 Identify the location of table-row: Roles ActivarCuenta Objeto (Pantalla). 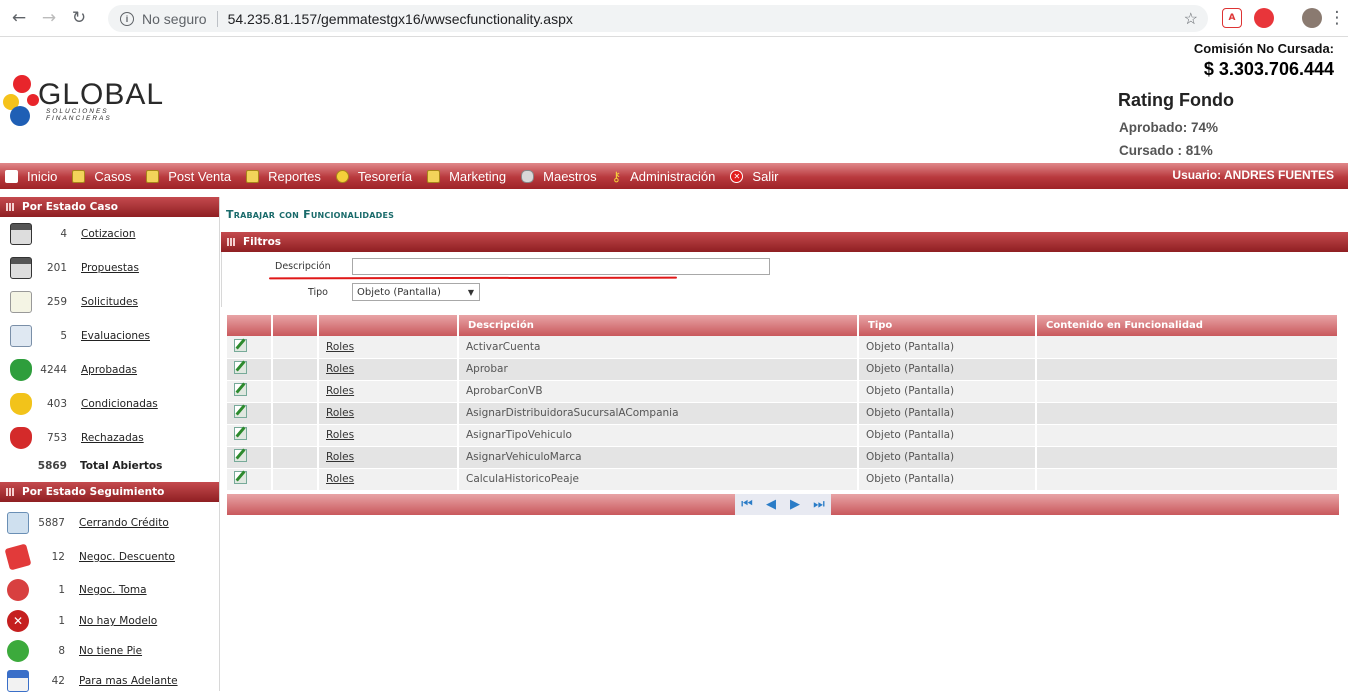
(783, 347).